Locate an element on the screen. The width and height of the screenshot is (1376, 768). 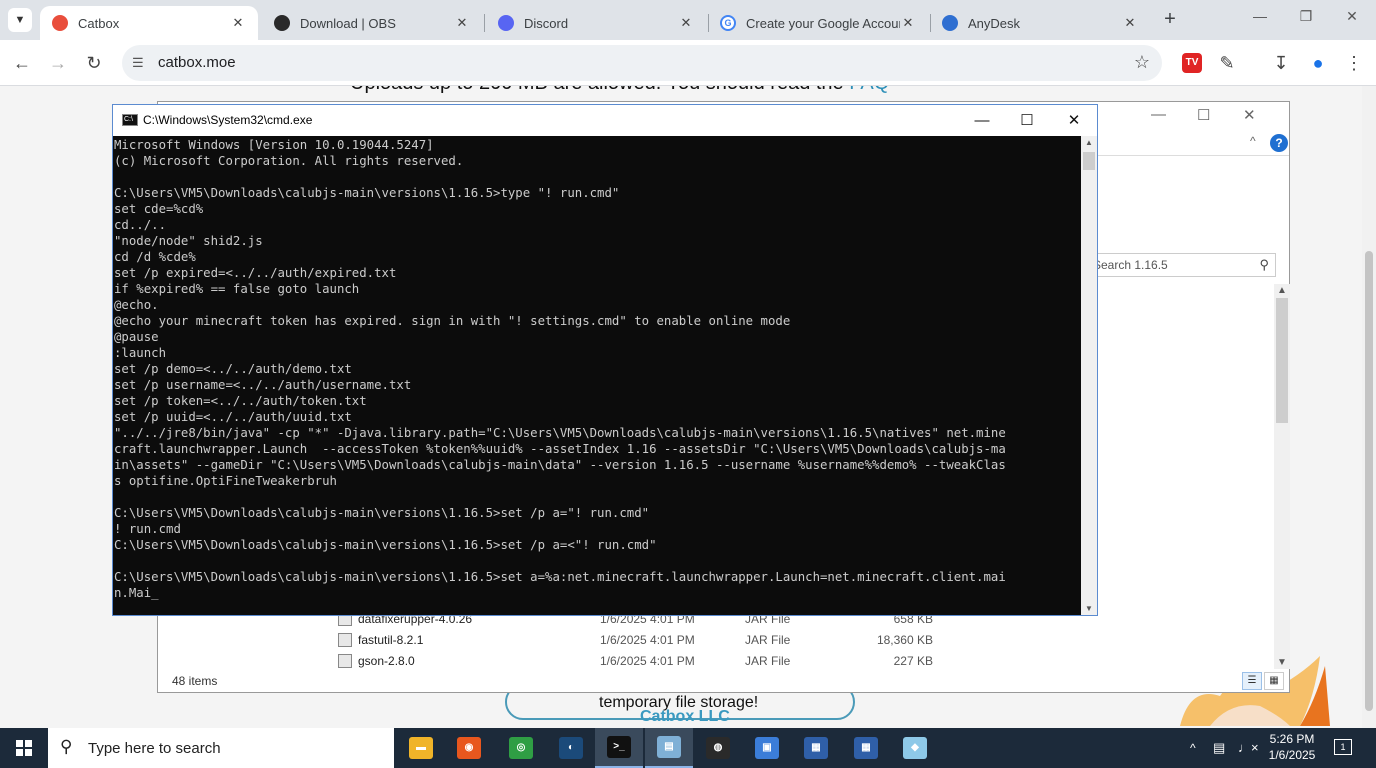
taskbar-app: ◍ is located at coordinates (718, 748).